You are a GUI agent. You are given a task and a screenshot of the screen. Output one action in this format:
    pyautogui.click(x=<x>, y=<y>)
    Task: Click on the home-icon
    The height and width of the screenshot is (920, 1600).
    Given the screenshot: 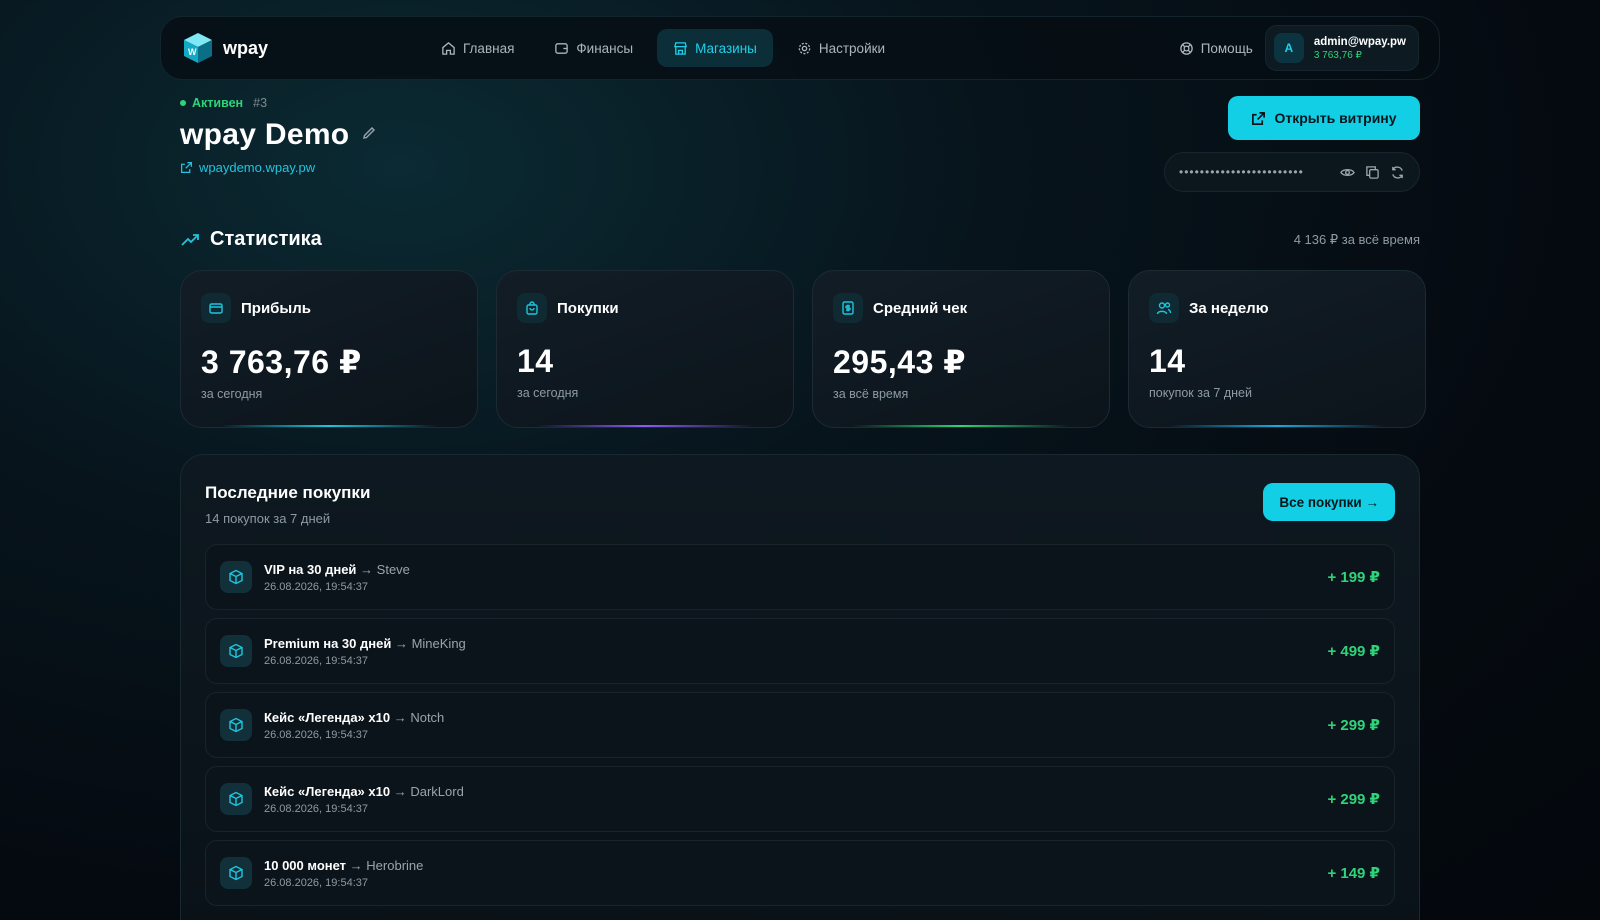 What is the action you would take?
    pyautogui.click(x=448, y=48)
    